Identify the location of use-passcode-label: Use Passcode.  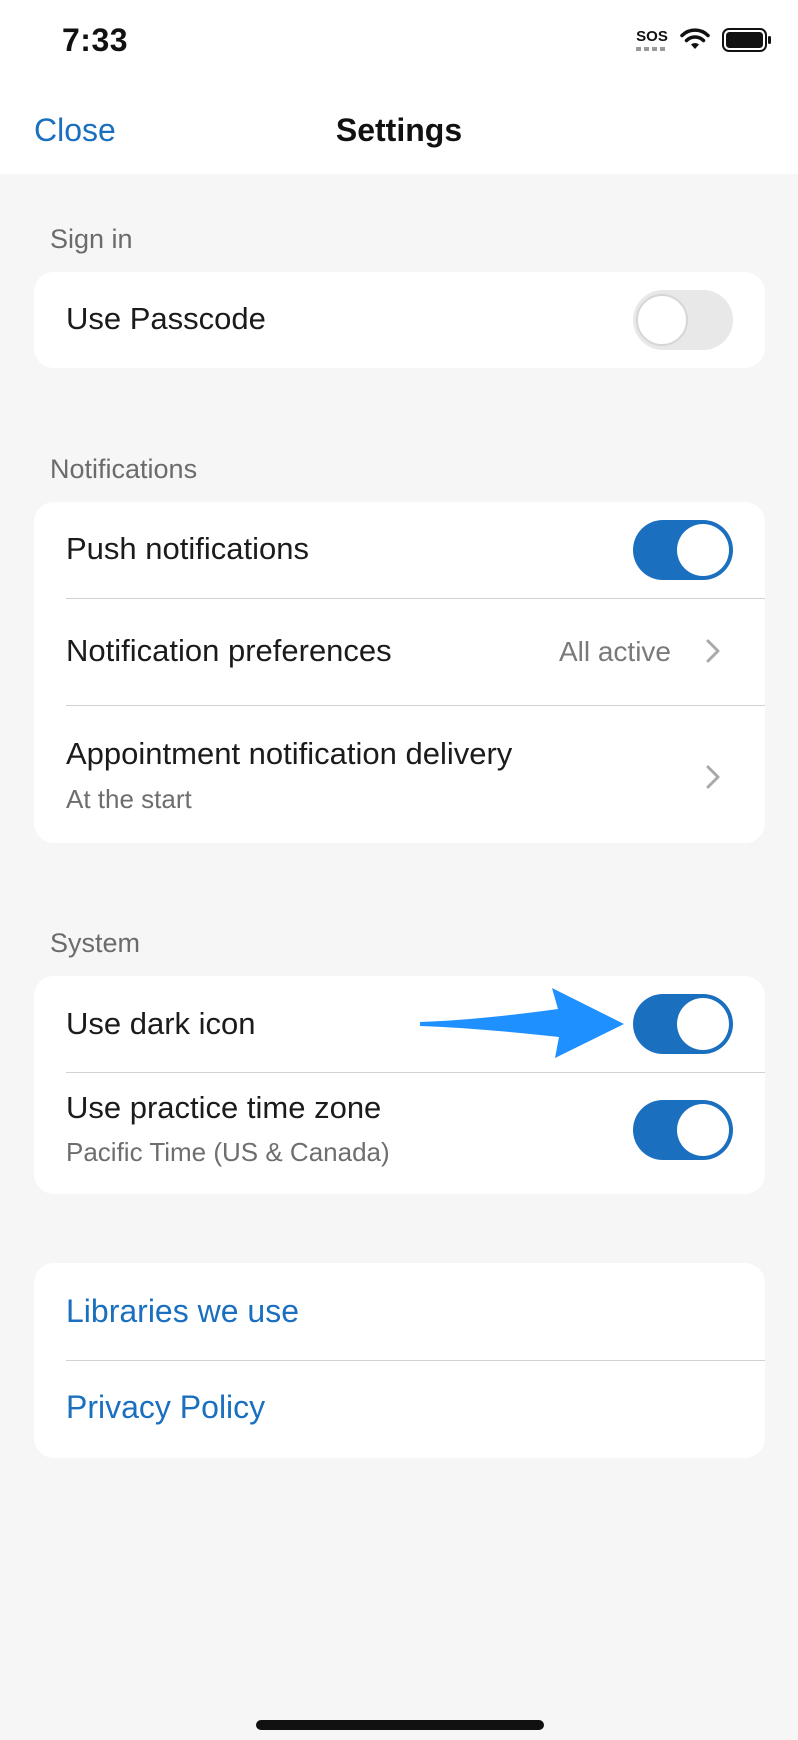
(166, 318).